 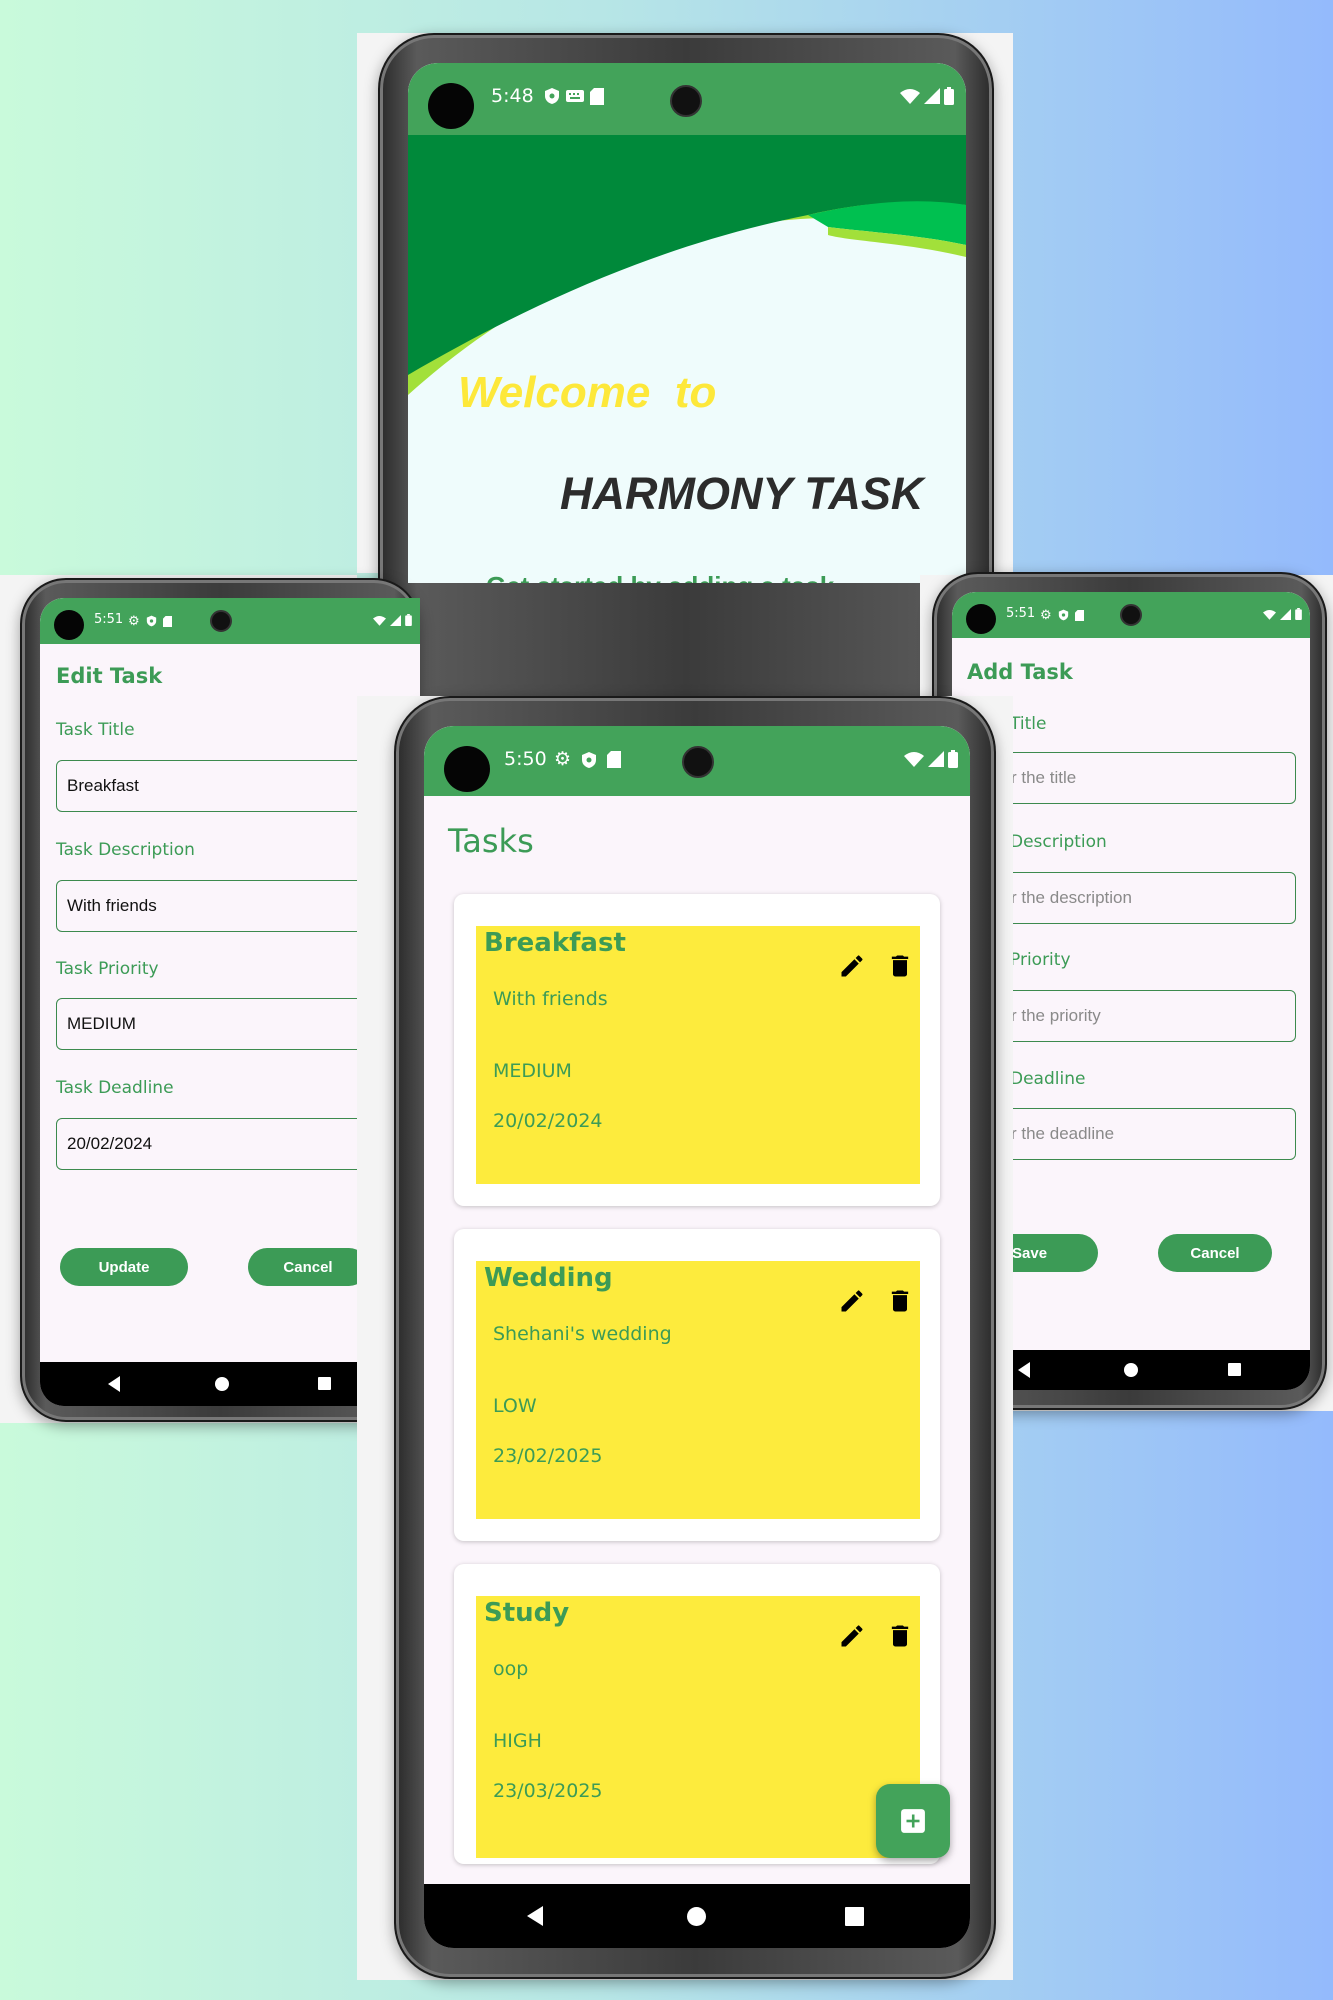 I want to click on add-icon, so click(x=913, y=1821).